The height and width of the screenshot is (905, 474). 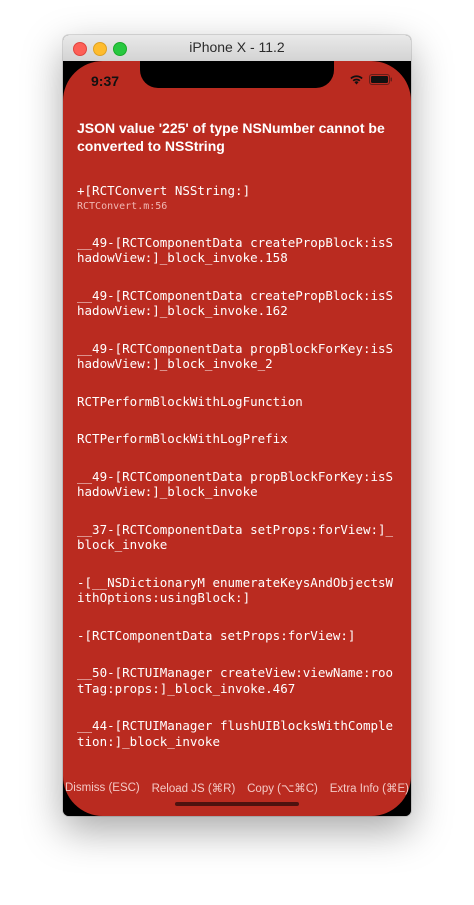 What do you see at coordinates (194, 788) in the screenshot?
I see `reload-js-button: Reload JS (⌘R)` at bounding box center [194, 788].